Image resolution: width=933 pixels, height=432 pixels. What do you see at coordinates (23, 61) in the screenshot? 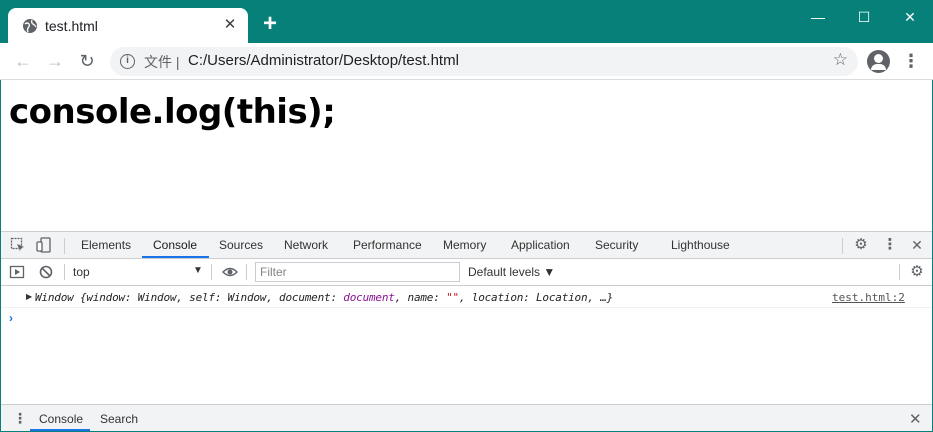
I see `back-icon: ←` at bounding box center [23, 61].